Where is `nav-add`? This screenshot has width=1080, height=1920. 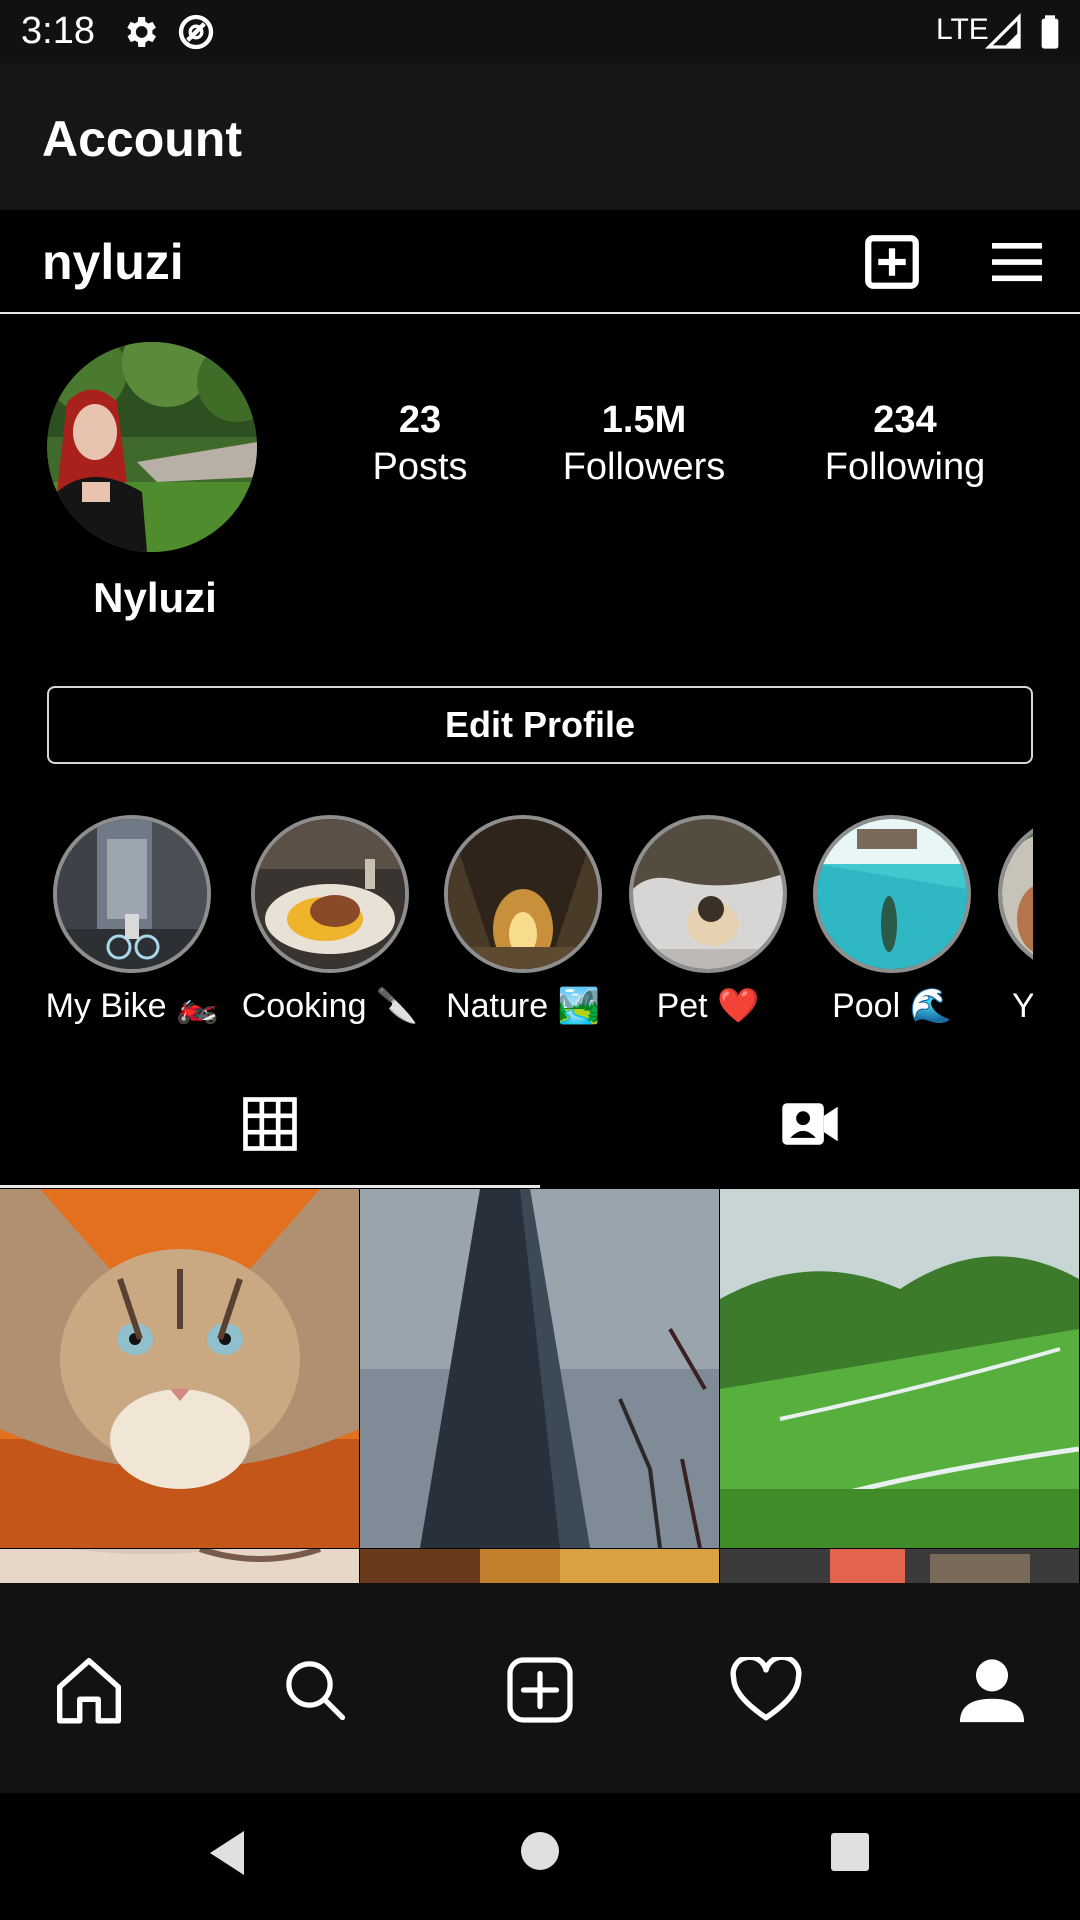 nav-add is located at coordinates (540, 1690).